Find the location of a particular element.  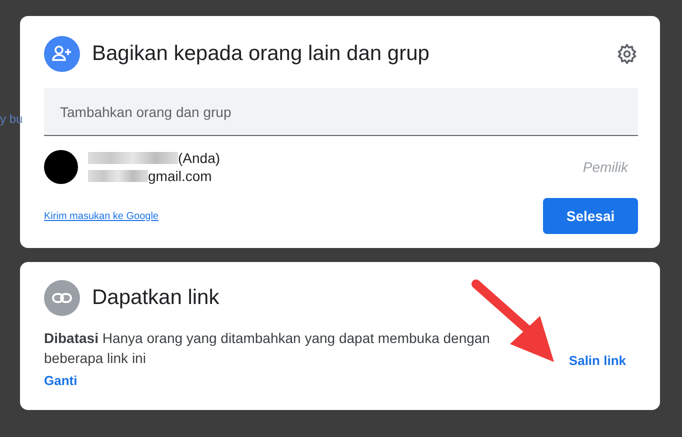

change-link: Ganti is located at coordinates (61, 380).